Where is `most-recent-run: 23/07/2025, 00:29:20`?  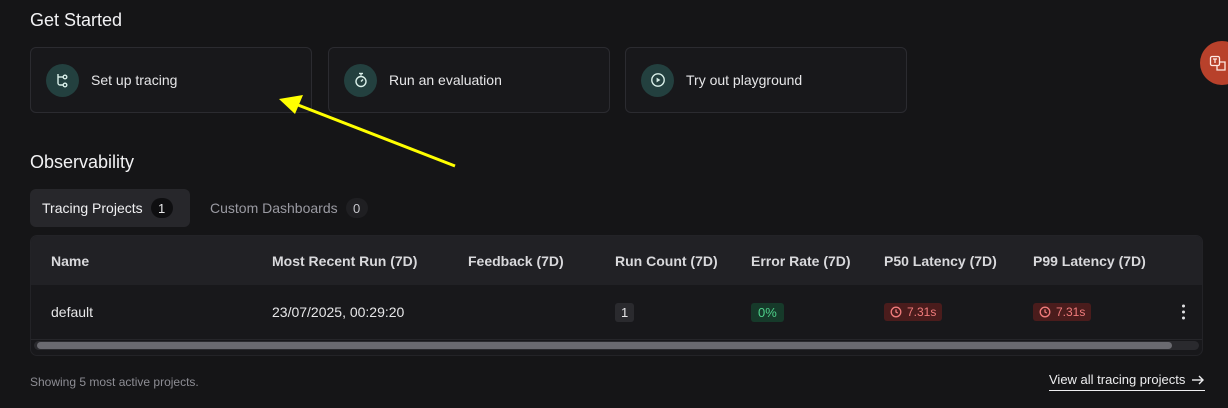
most-recent-run: 23/07/2025, 00:29:20 is located at coordinates (338, 312).